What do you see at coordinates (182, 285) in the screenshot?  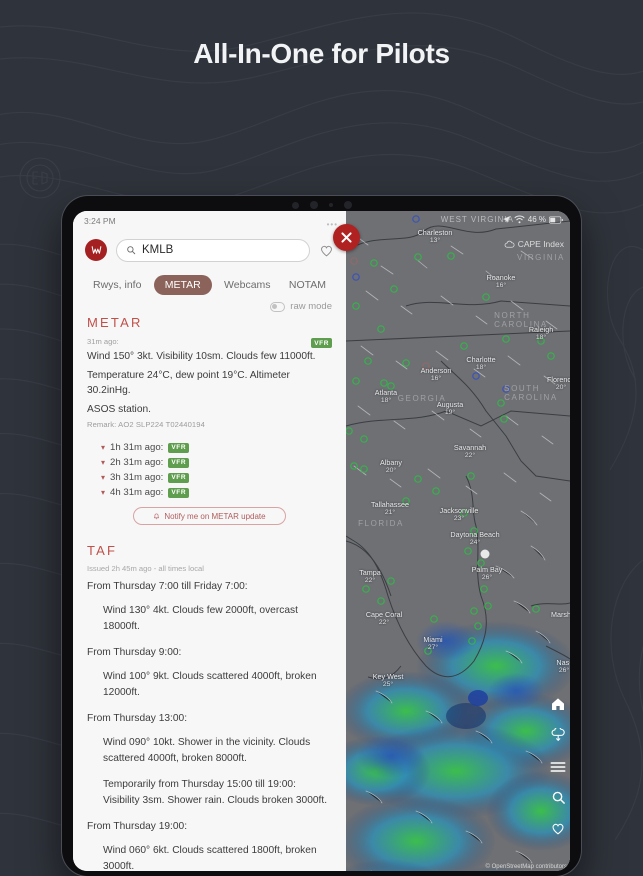 I see `tab-metar: METAR` at bounding box center [182, 285].